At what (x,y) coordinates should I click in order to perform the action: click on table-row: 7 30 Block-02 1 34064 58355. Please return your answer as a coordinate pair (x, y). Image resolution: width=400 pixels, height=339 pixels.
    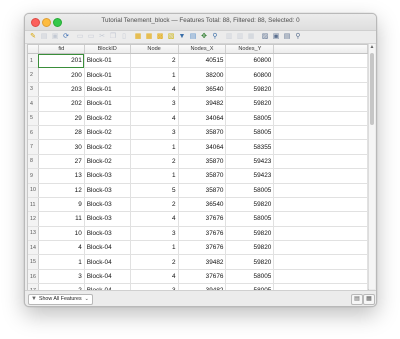
    Looking at the image, I should click on (198, 147).